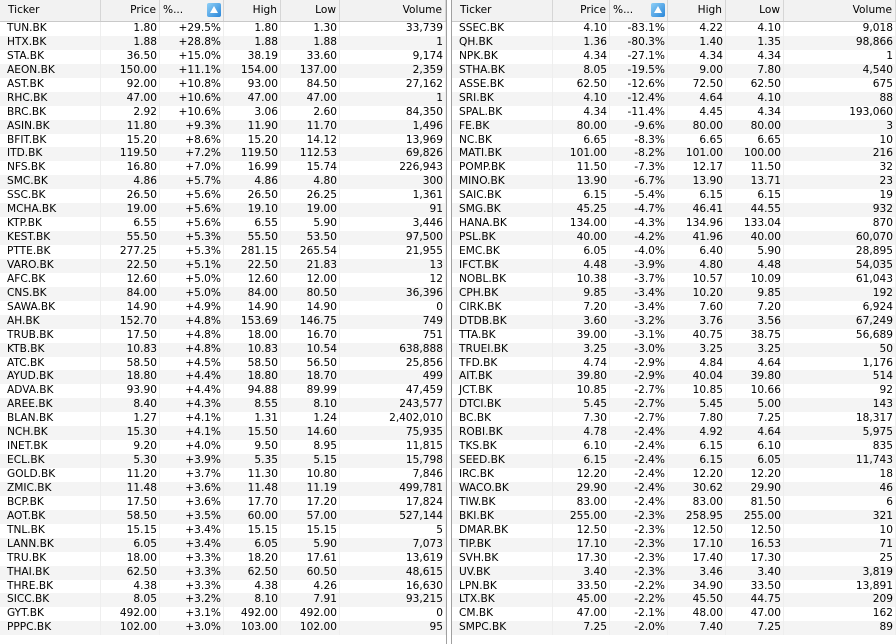  Describe the element at coordinates (223, 321) in the screenshot. I see `table-row: AH.BK 152.70 +4.8% 153.69 146.75 749` at that location.